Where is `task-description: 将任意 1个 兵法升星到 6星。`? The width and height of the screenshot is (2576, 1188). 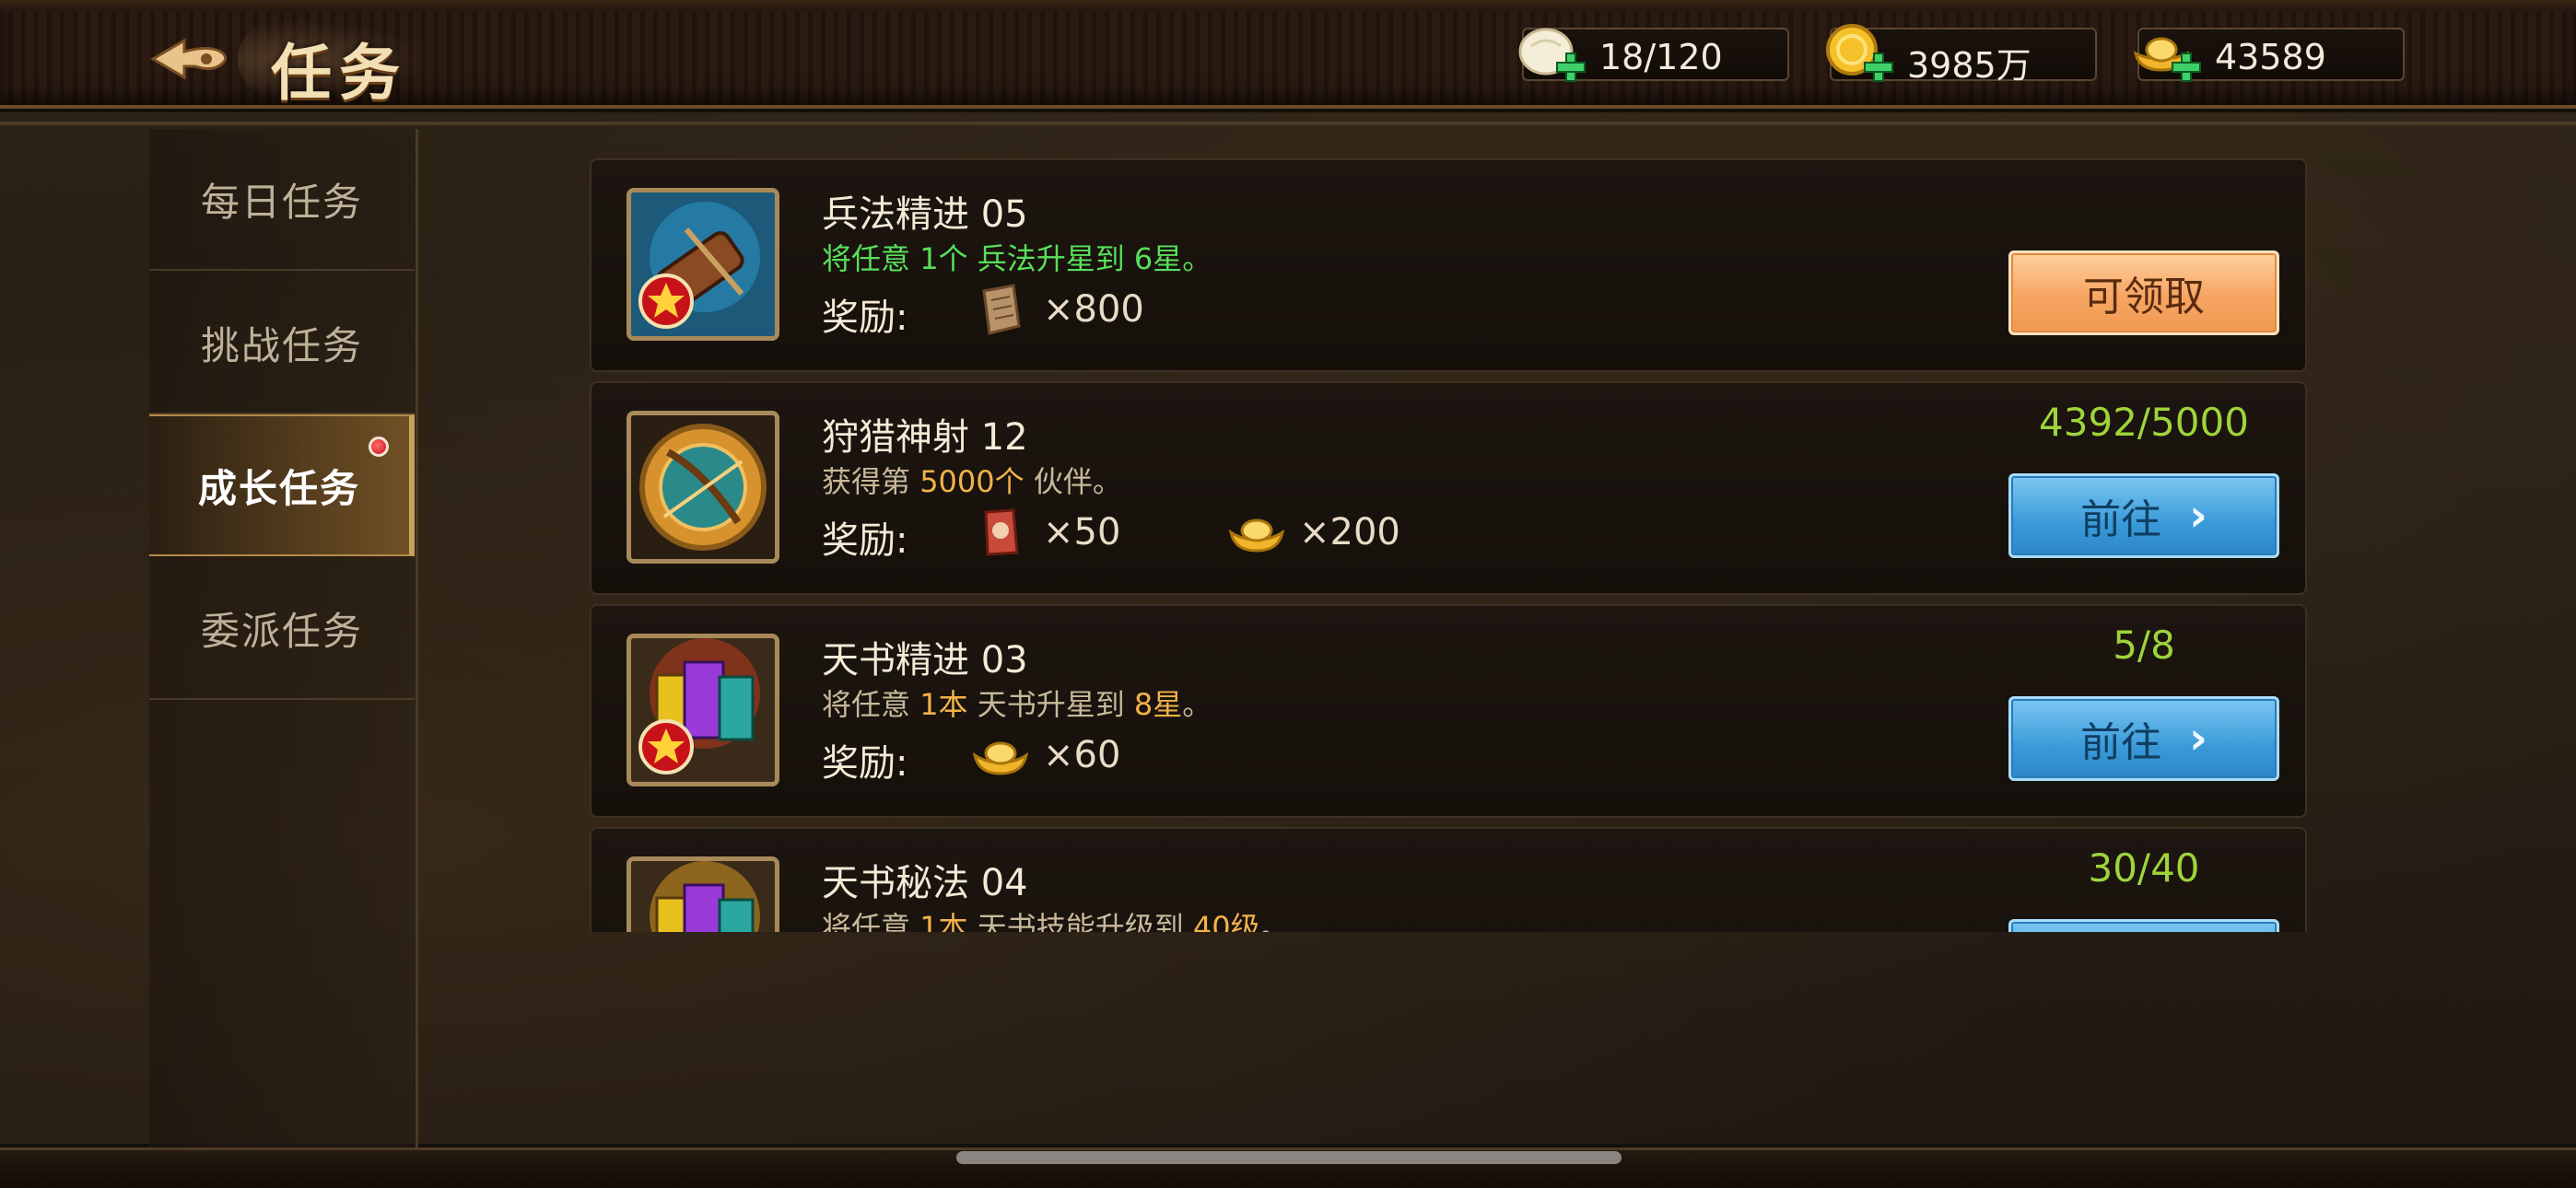 task-description: 将任意 1个 兵法升星到 6星。 is located at coordinates (1017, 258).